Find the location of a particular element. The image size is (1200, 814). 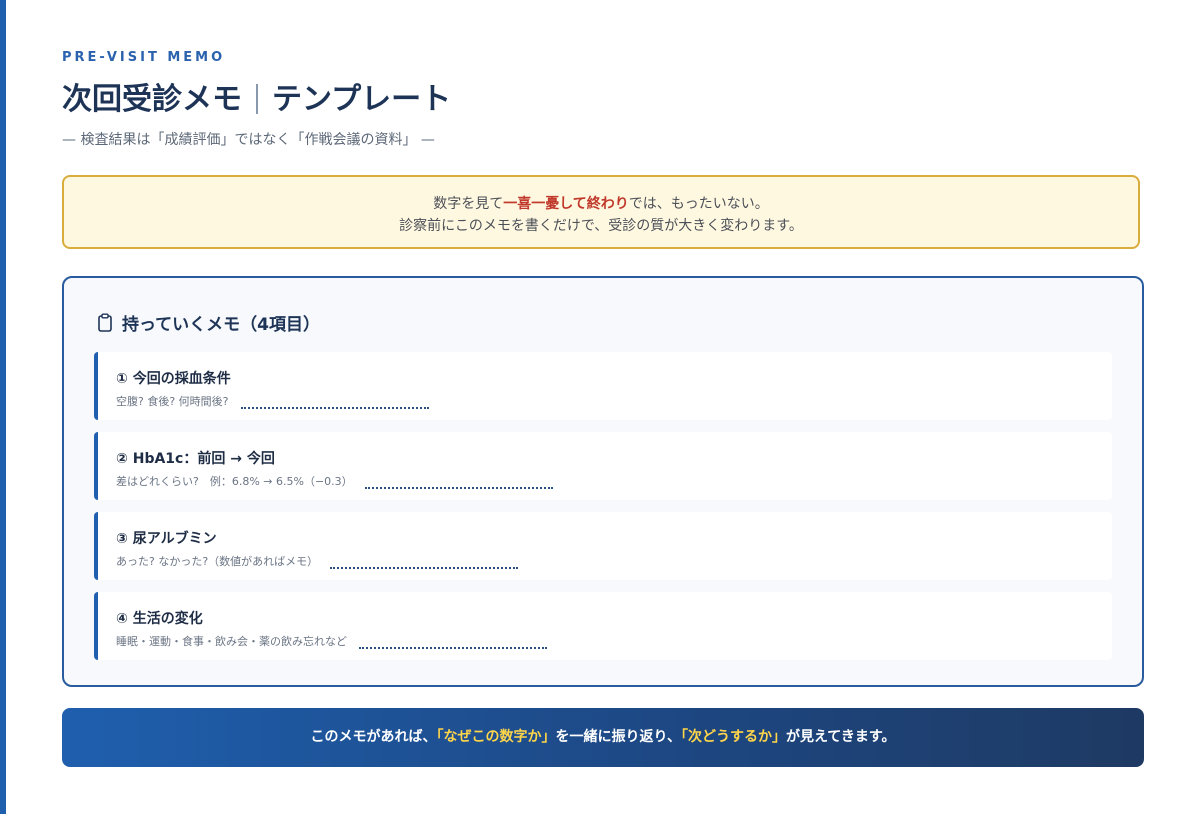

memo-item-title: ① 今回の採血条件 is located at coordinates (173, 379).